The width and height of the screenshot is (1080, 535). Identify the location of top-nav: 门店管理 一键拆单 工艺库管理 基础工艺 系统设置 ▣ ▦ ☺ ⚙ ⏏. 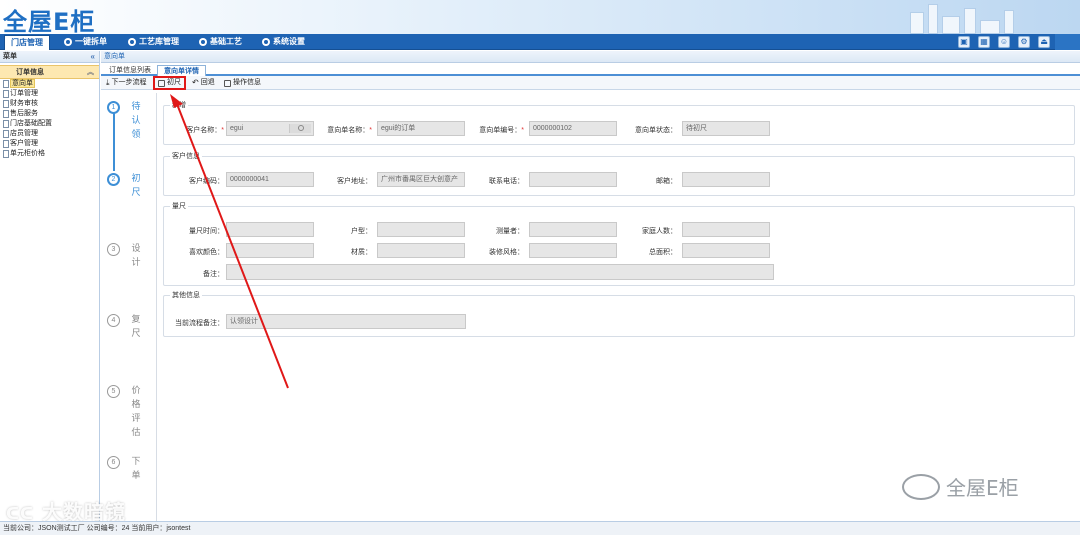
(540, 42).